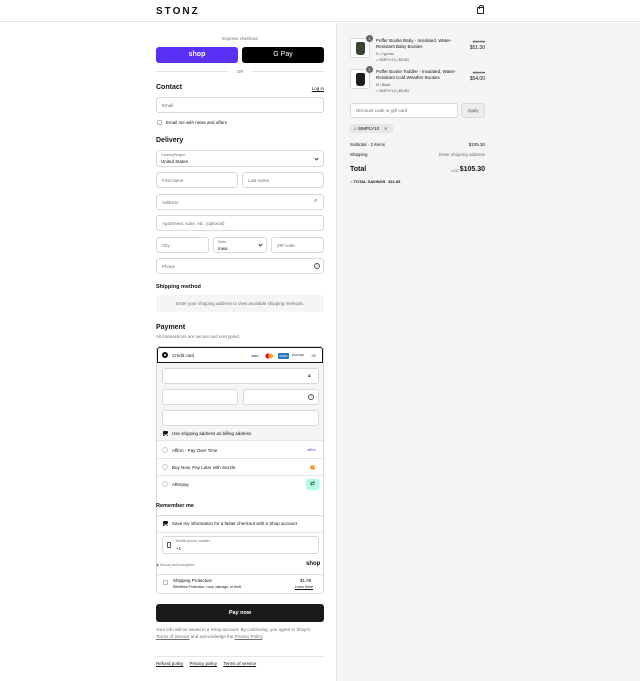 Image resolution: width=640 pixels, height=681 pixels. I want to click on pay-now-button: Pay now, so click(240, 613).